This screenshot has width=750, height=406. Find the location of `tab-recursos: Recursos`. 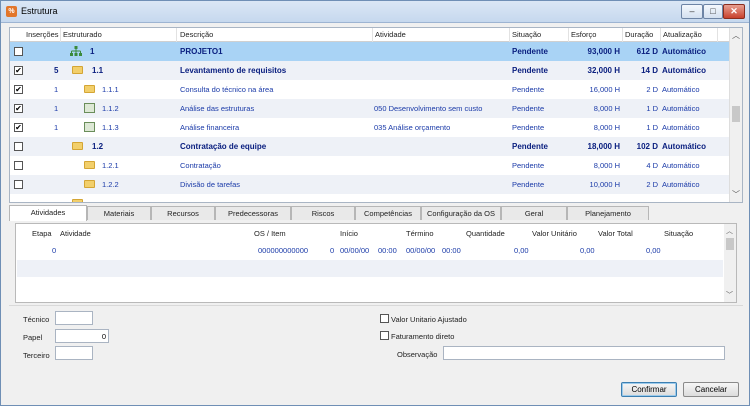

tab-recursos: Recursos is located at coordinates (183, 213).